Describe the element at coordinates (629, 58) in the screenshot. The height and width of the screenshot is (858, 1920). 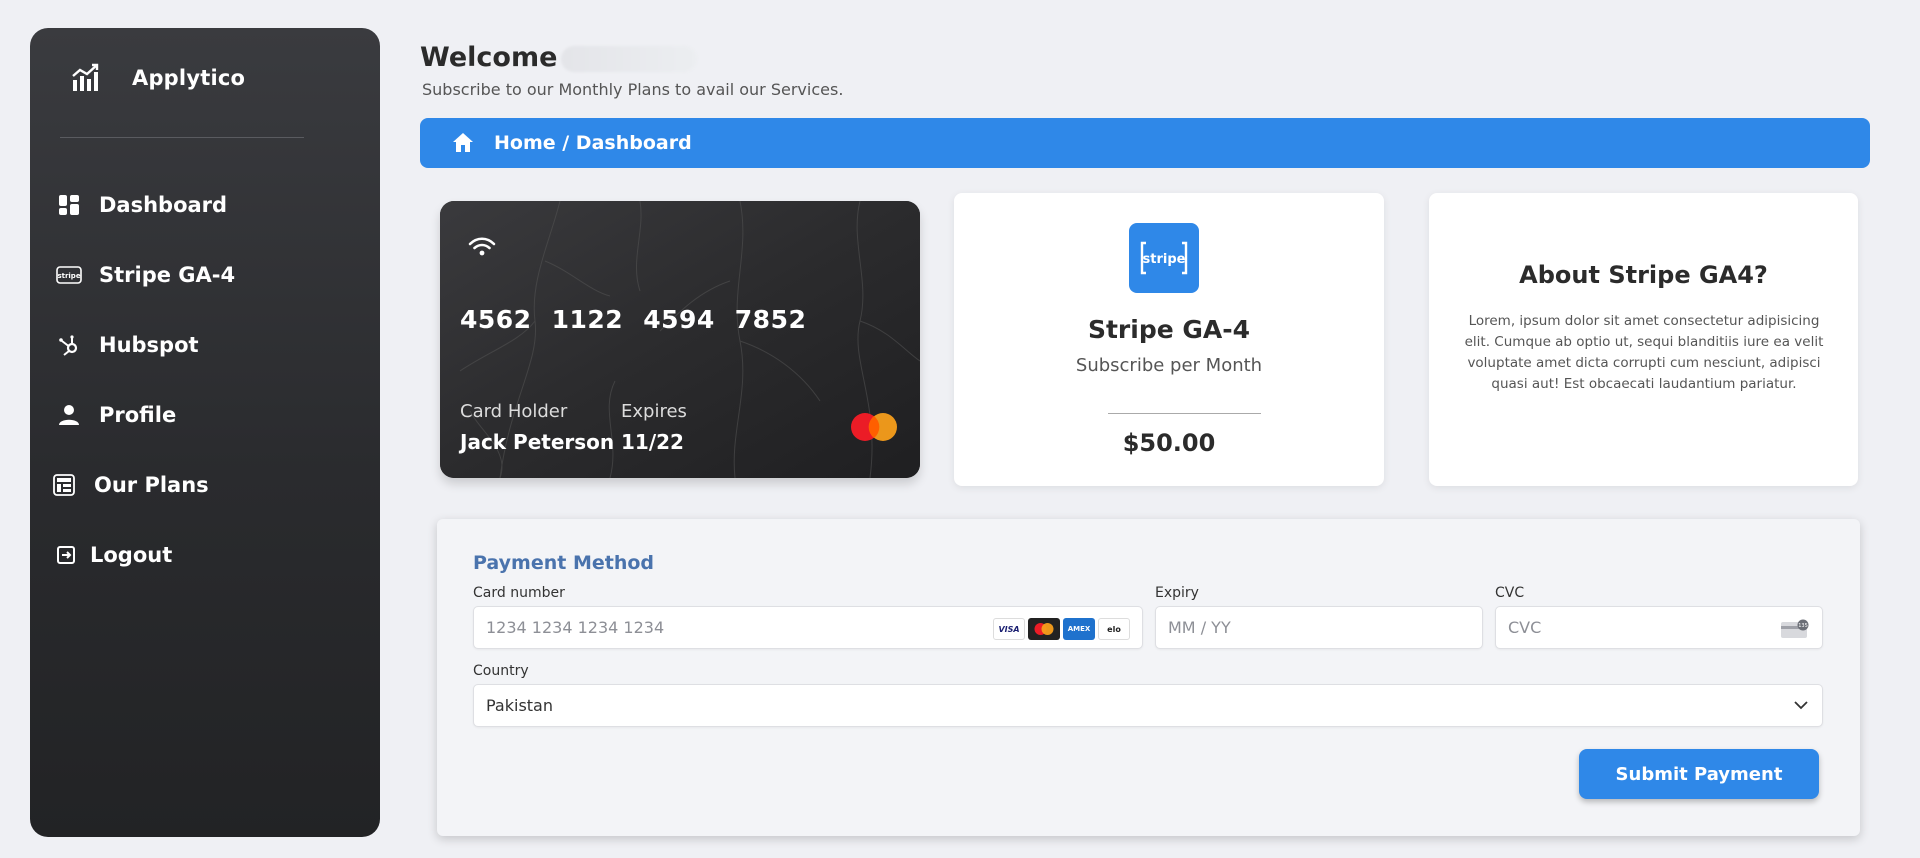
I see `blurred-username` at that location.